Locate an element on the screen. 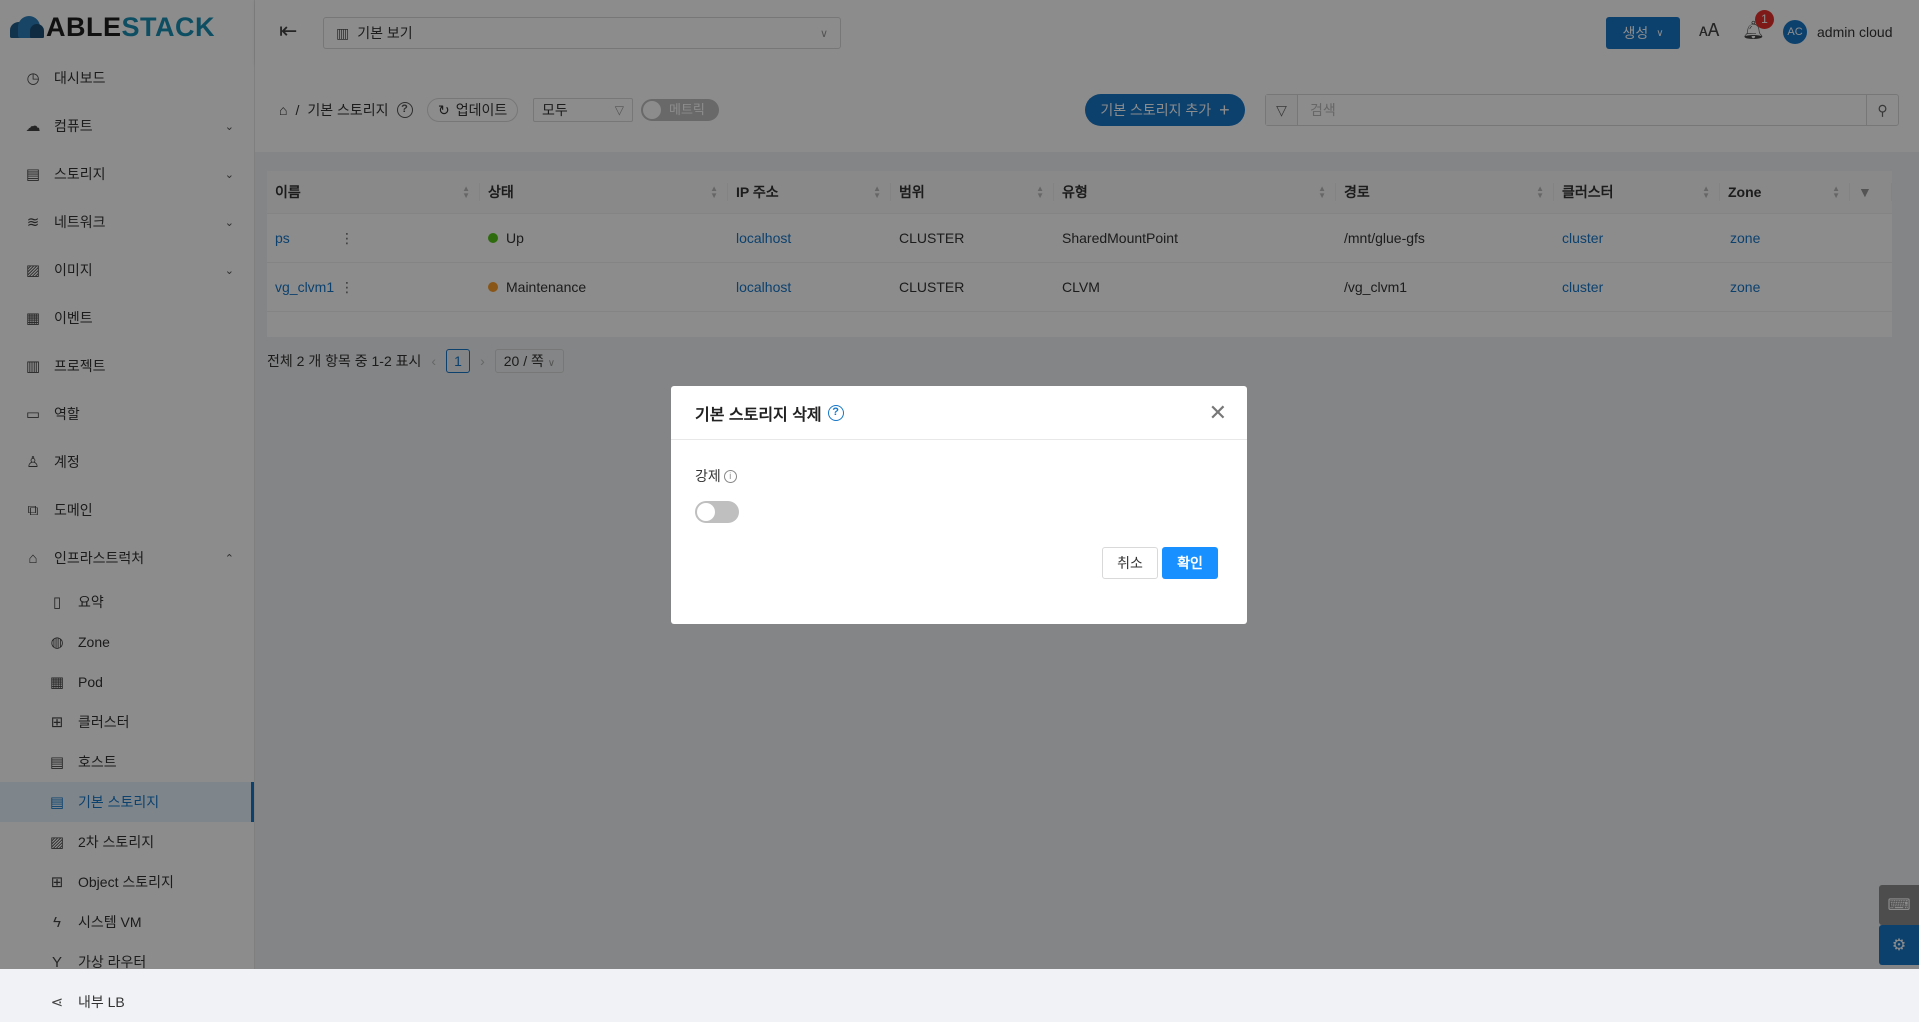  sidebar-item-label: 내부 LB is located at coordinates (101, 1002).